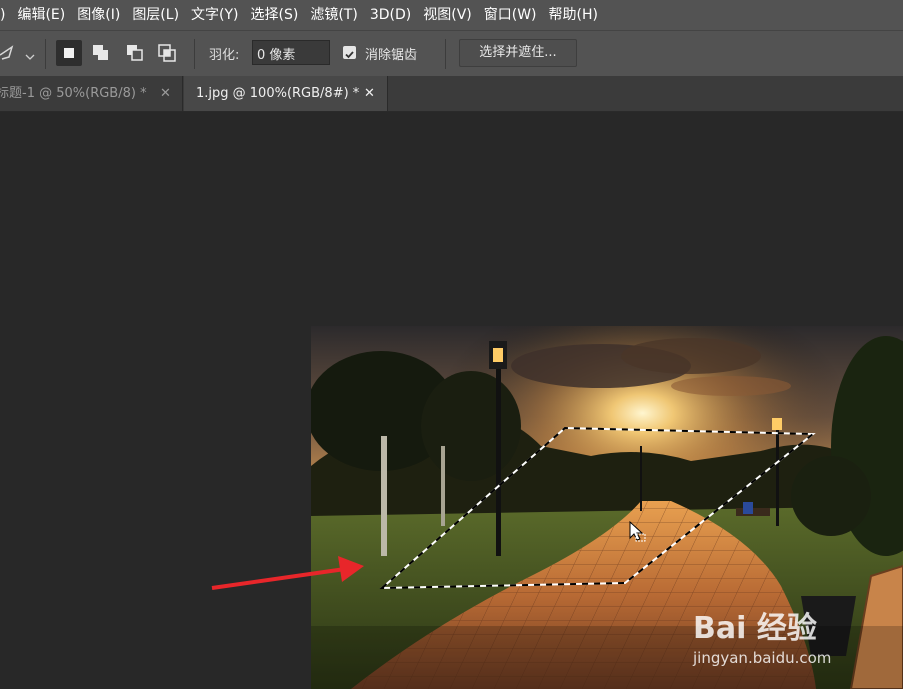 Image resolution: width=903 pixels, height=689 pixels. I want to click on tool-preset-chevron-down-icon, so click(30, 56).